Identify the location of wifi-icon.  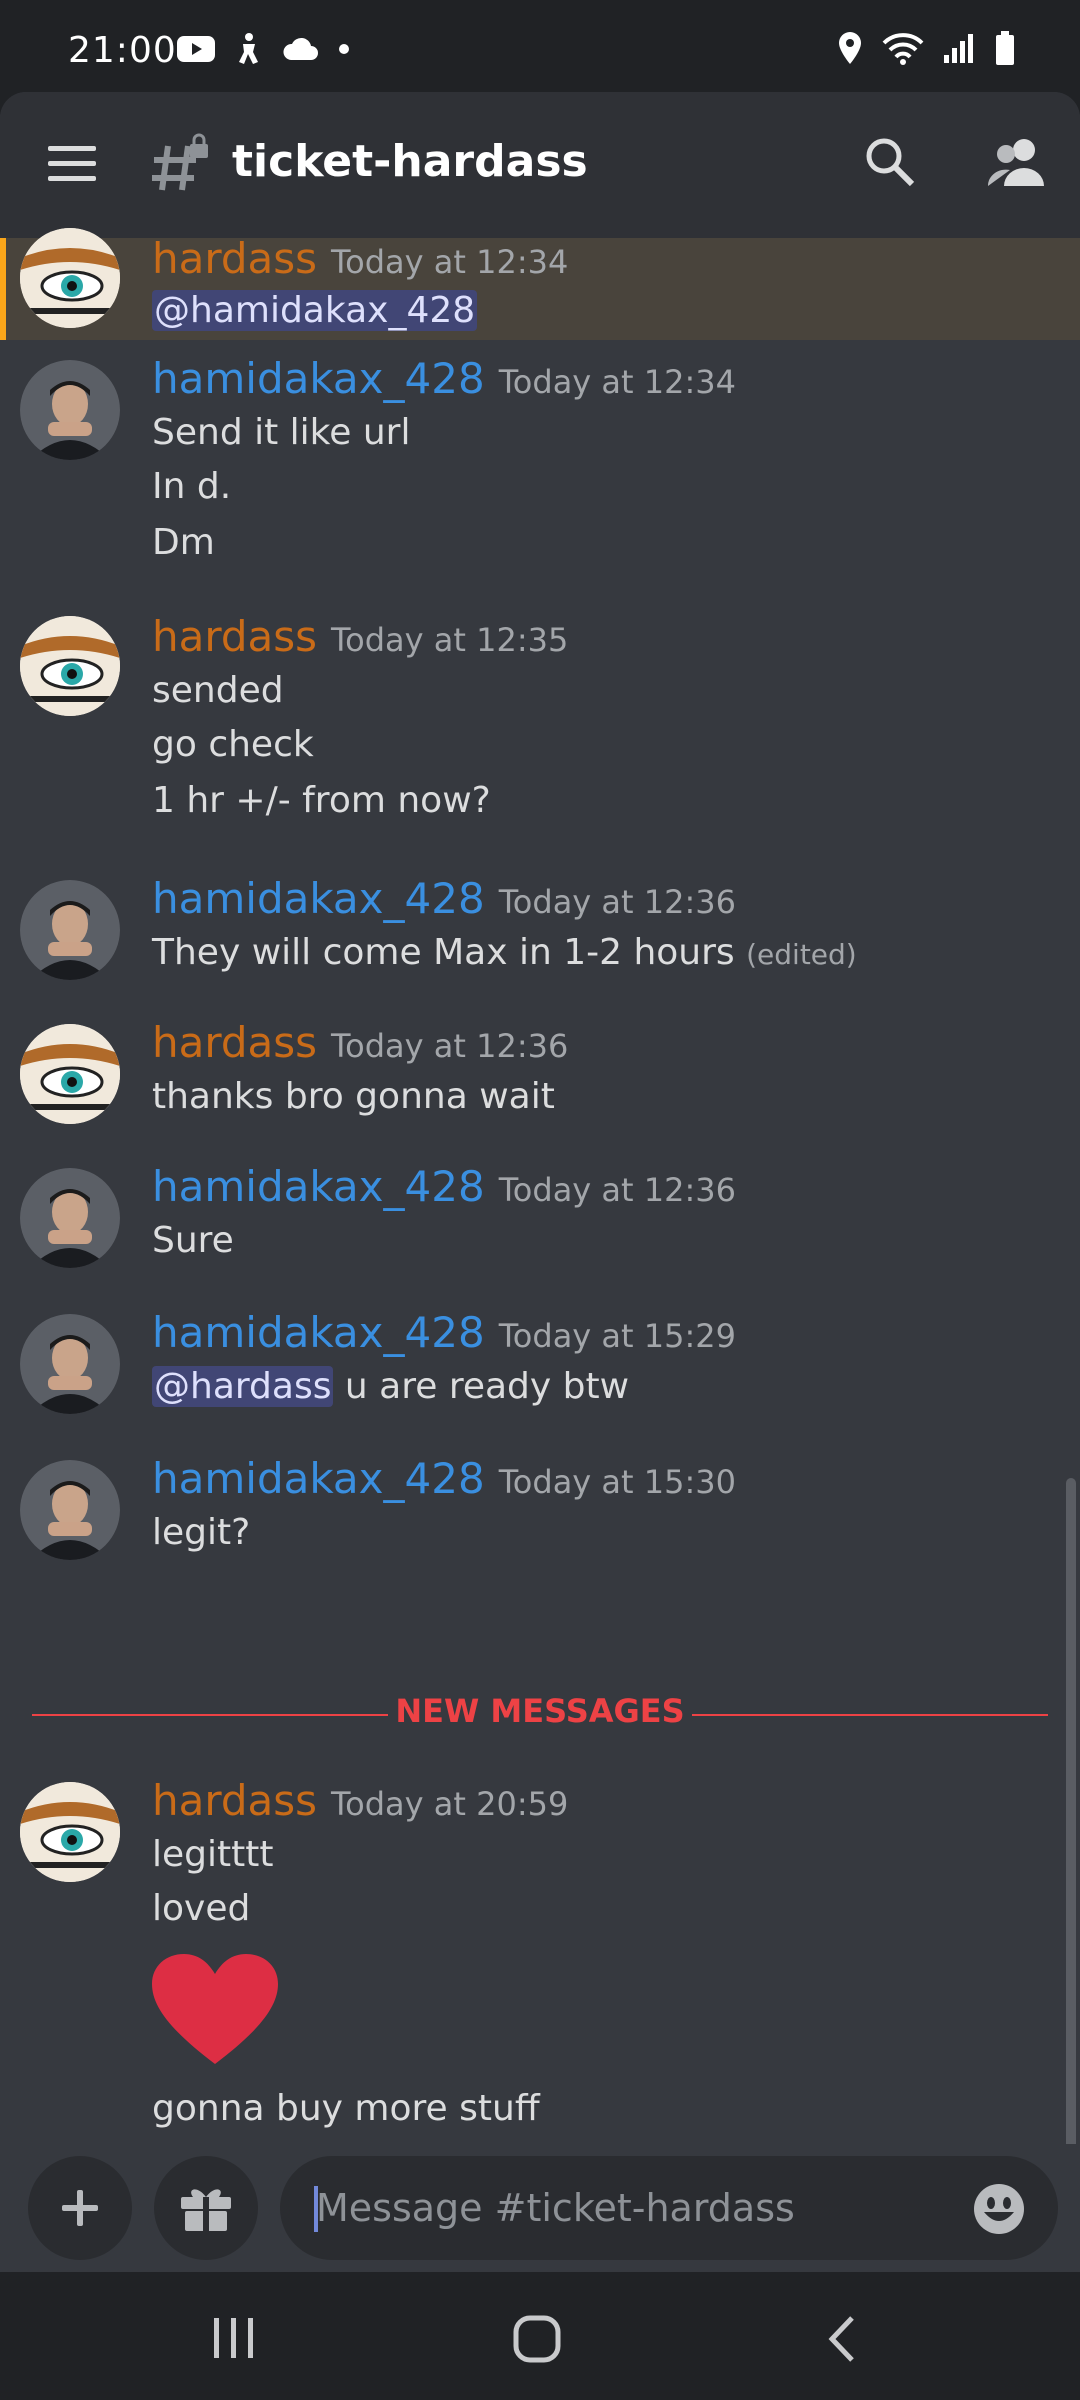
(903, 49).